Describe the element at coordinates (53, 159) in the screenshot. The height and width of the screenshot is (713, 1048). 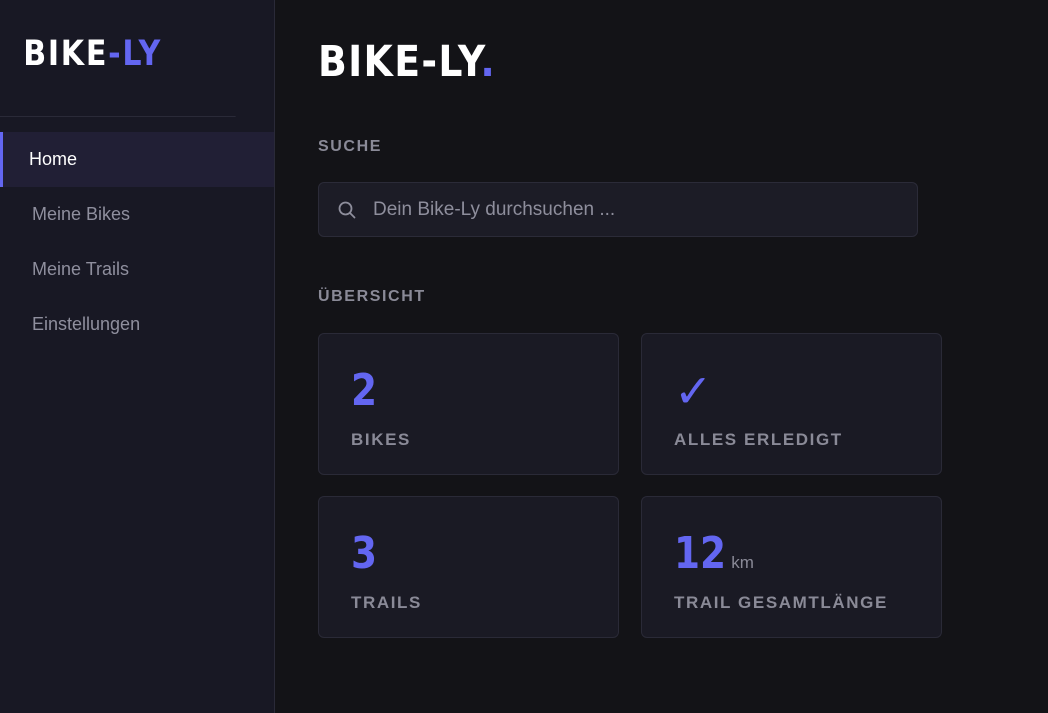
I see `sidebar-item-label: Home` at that location.